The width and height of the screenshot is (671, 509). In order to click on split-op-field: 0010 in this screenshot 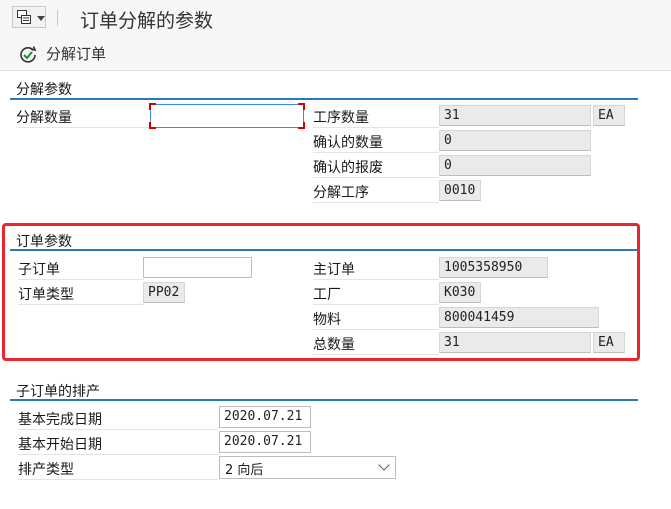, I will do `click(460, 190)`.